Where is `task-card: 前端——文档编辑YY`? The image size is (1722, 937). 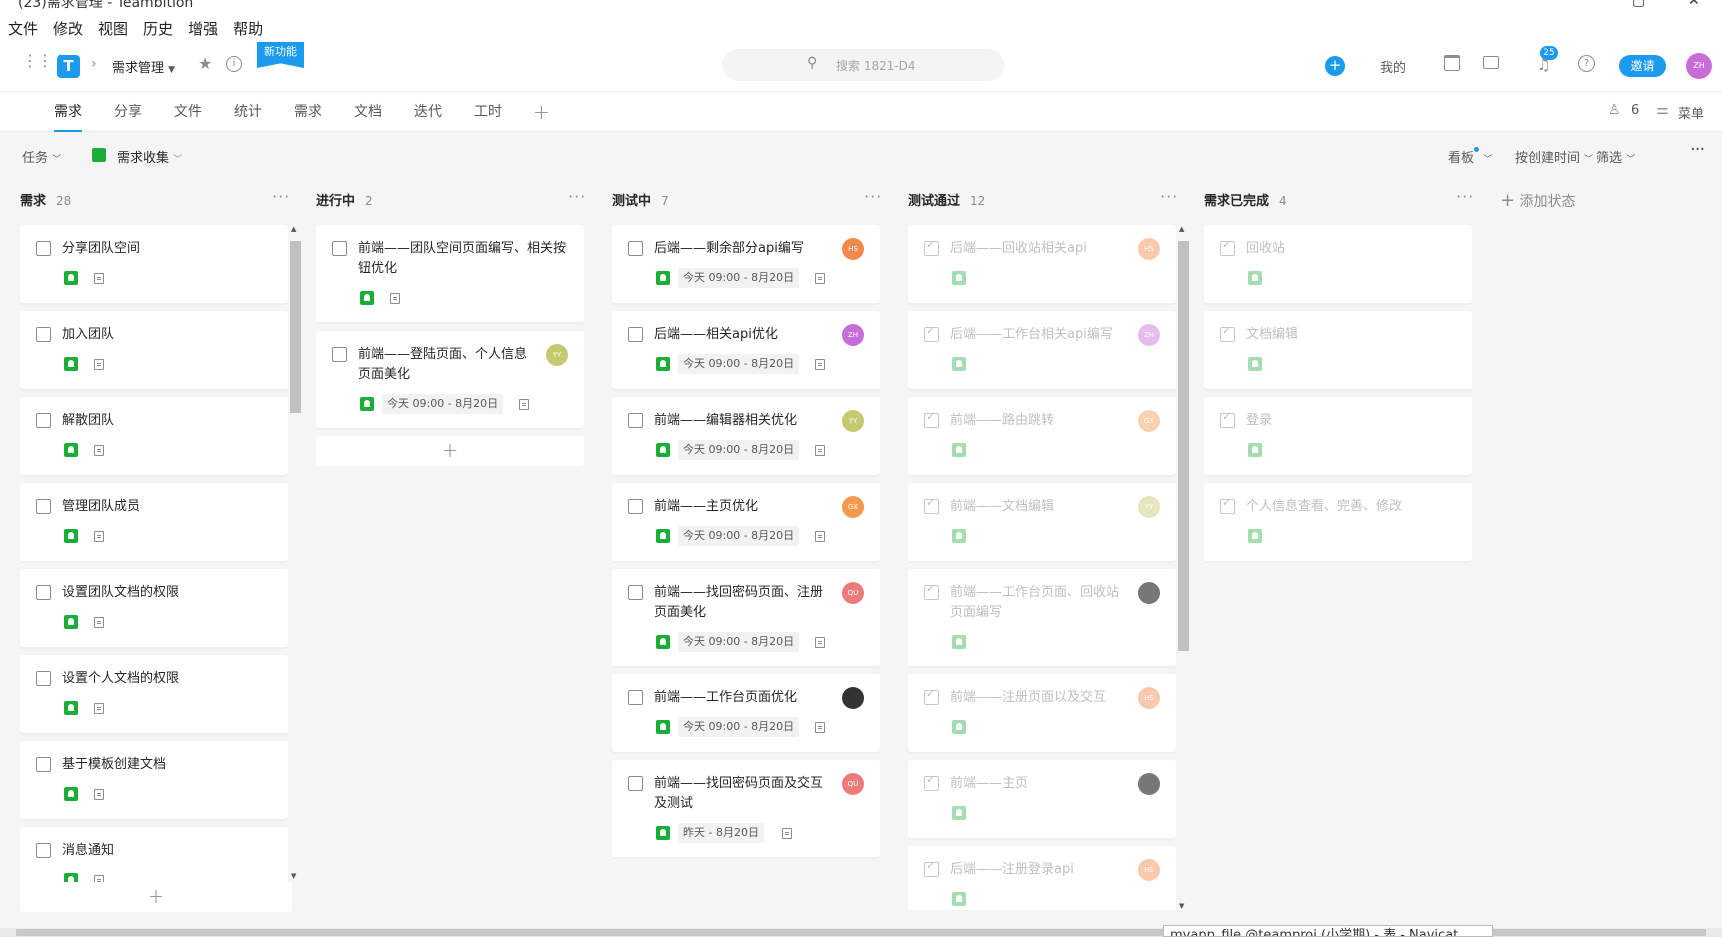 task-card: 前端——文档编辑YY is located at coordinates (1042, 522).